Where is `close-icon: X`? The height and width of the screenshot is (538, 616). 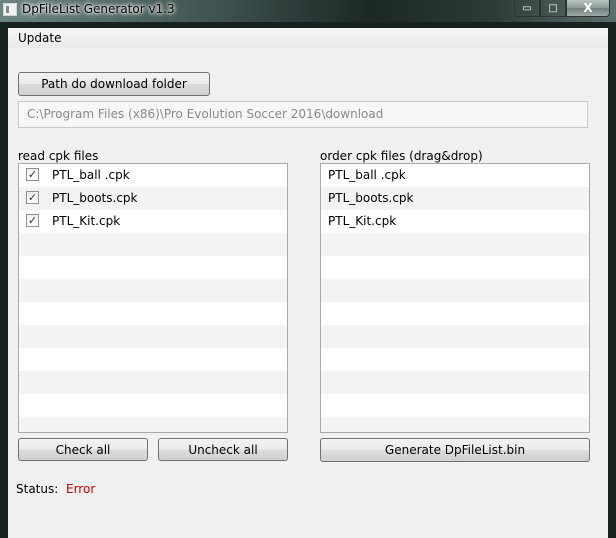 close-icon: X is located at coordinates (588, 7).